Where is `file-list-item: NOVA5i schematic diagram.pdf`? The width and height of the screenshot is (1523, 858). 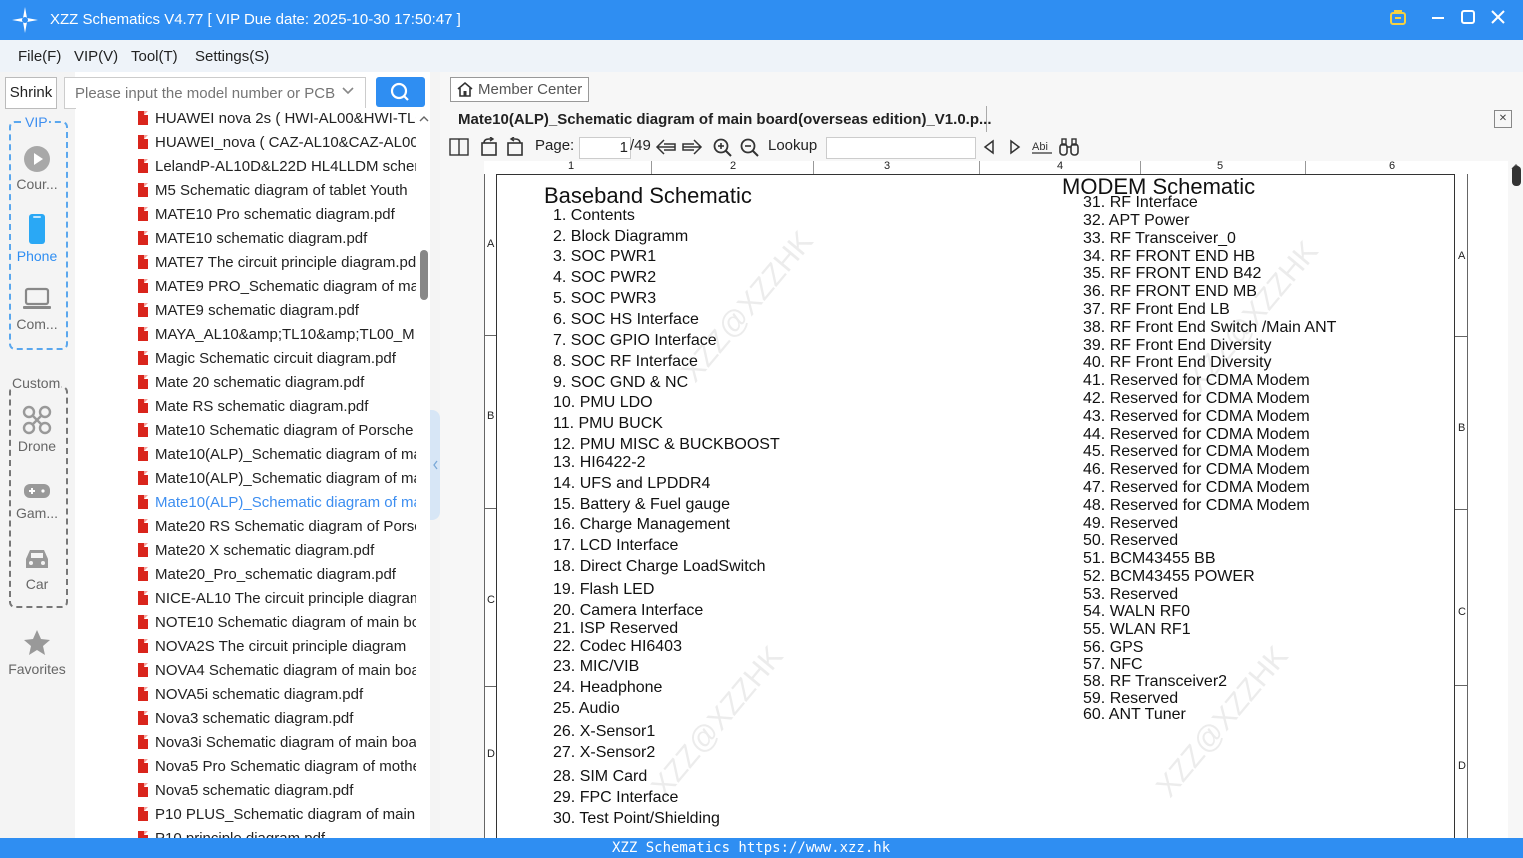 file-list-item: NOVA5i schematic diagram.pdf is located at coordinates (277, 695).